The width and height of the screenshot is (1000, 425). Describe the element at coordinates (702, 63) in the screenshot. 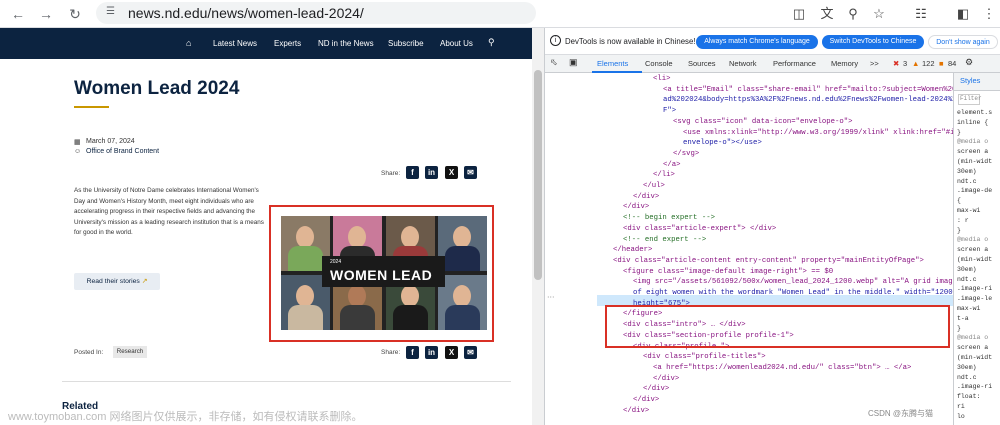

I see `tab-sources: Sources` at that location.